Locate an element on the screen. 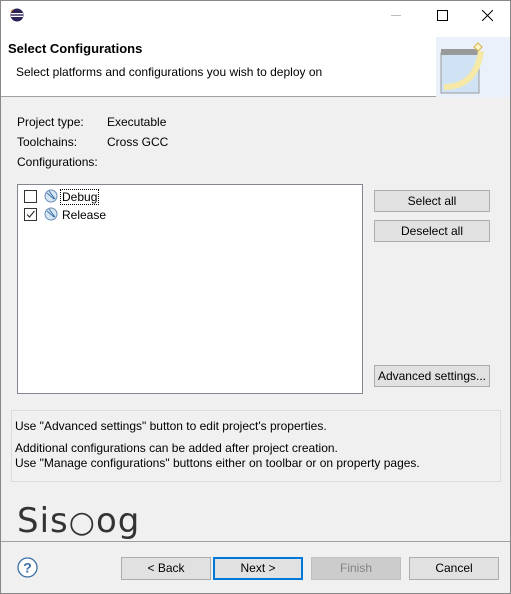 The width and height of the screenshot is (511, 594). deselect-all-button: Deselect all is located at coordinates (432, 231).